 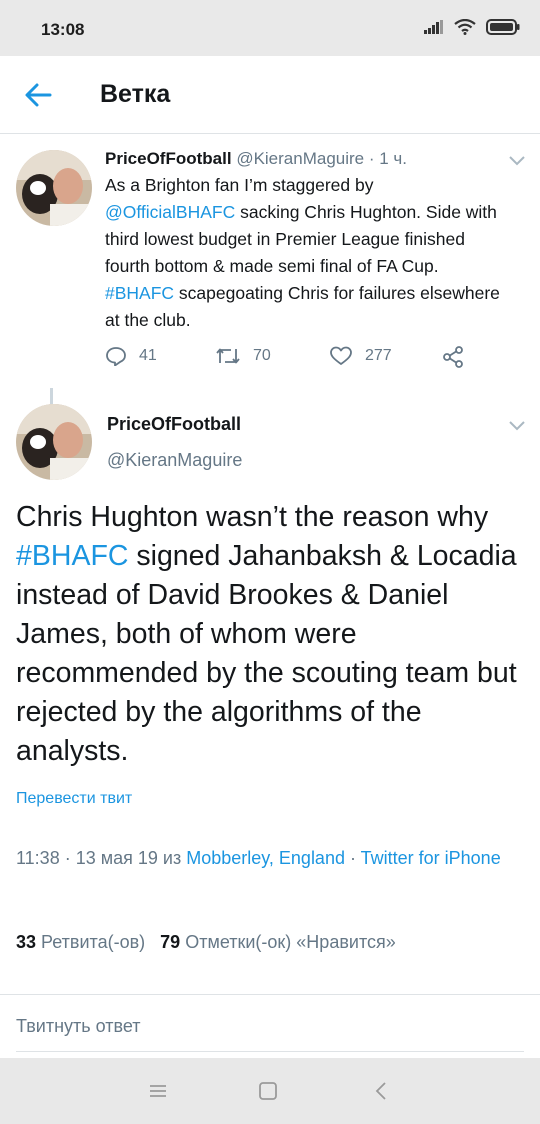 I want to click on retweet-label: Ретвита(-ов), so click(x=93, y=942).